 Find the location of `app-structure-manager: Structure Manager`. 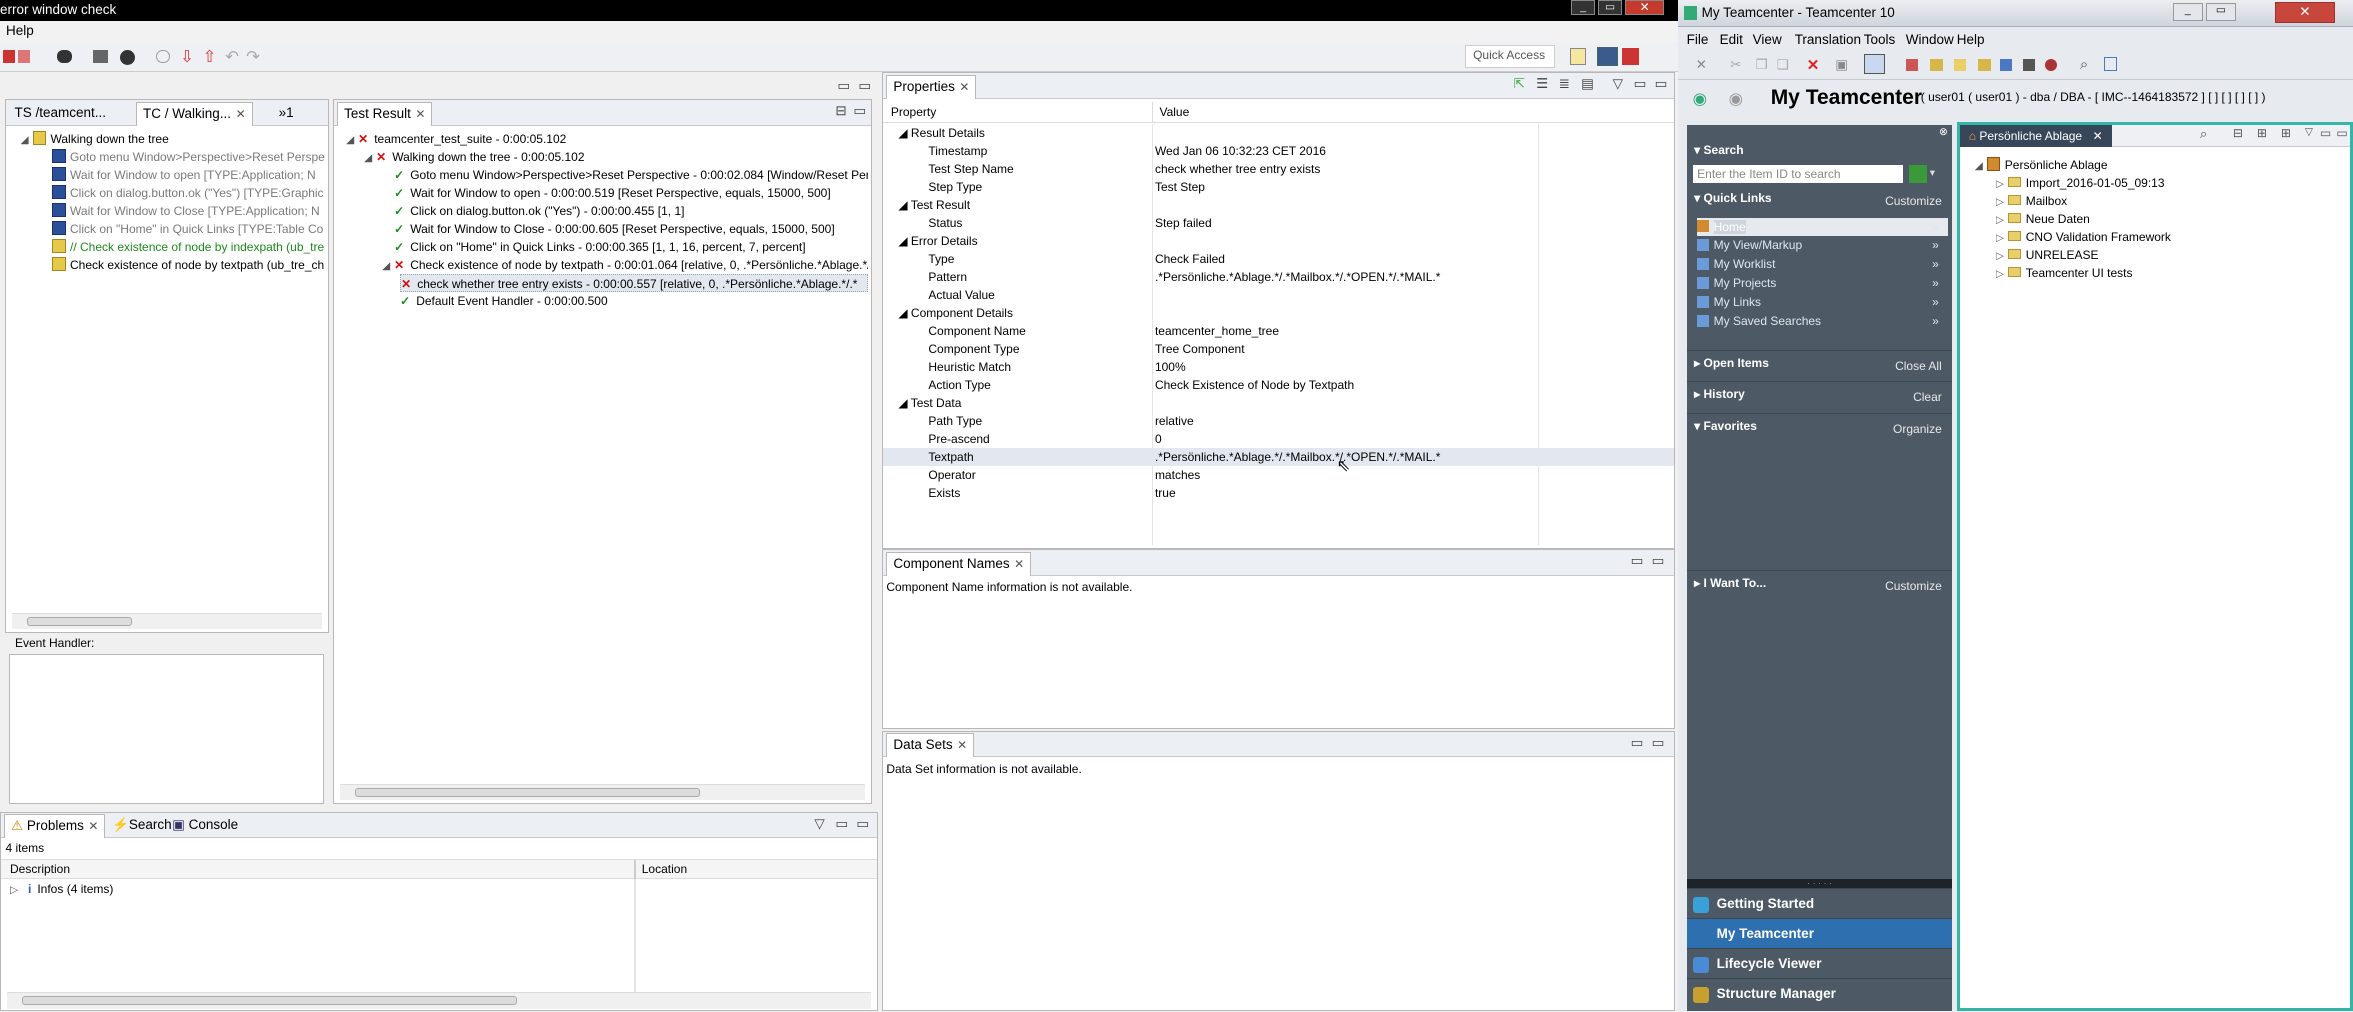

app-structure-manager: Structure Manager is located at coordinates (1819, 993).